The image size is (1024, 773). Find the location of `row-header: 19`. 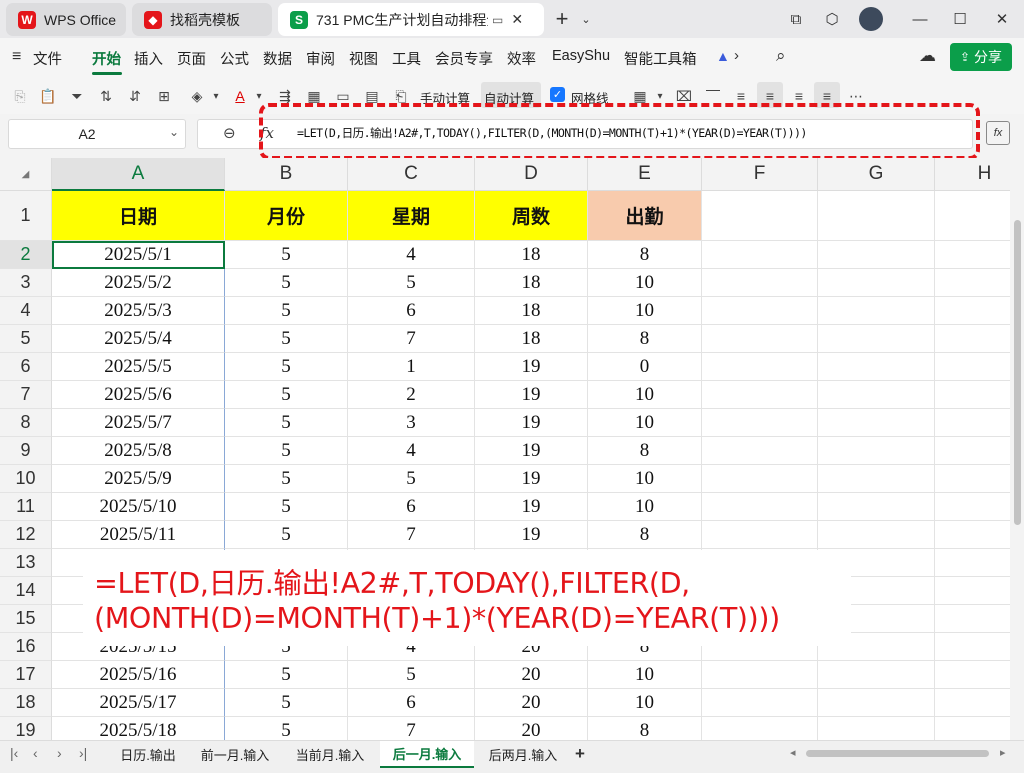

row-header: 19 is located at coordinates (26, 728).